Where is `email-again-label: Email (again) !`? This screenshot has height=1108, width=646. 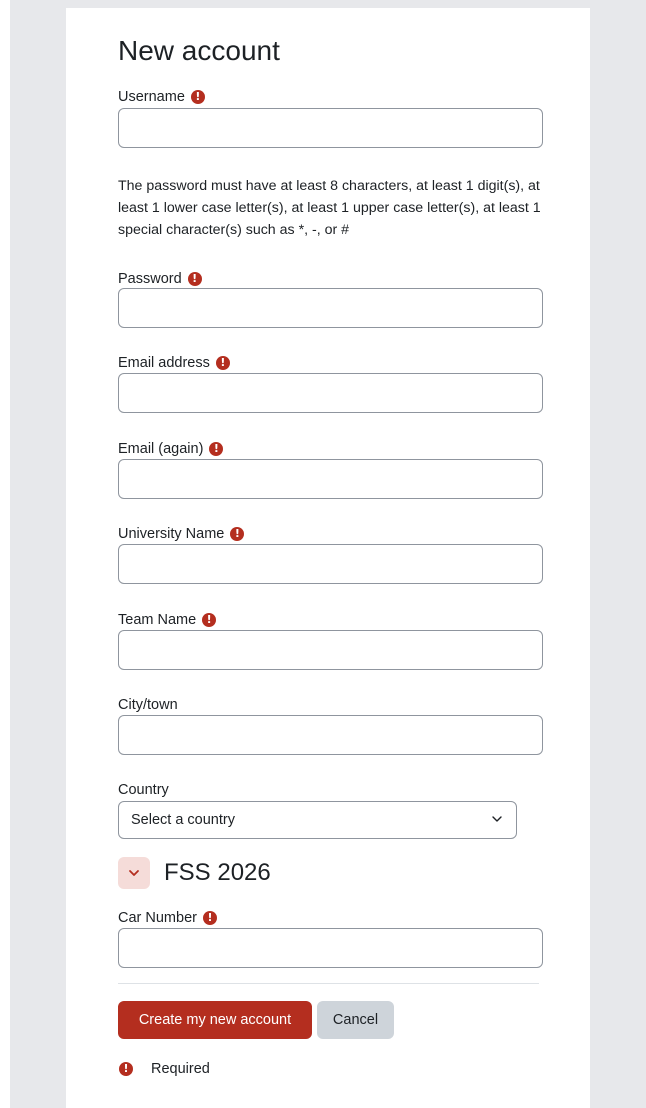 email-again-label: Email (again) ! is located at coordinates (171, 449).